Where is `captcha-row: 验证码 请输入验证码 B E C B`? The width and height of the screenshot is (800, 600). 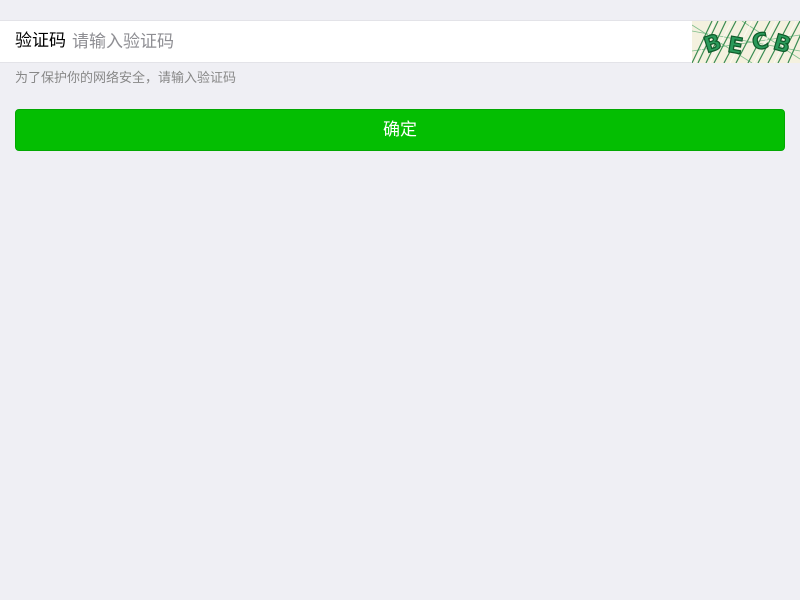 captcha-row: 验证码 请输入验证码 B E C B is located at coordinates (400, 41).